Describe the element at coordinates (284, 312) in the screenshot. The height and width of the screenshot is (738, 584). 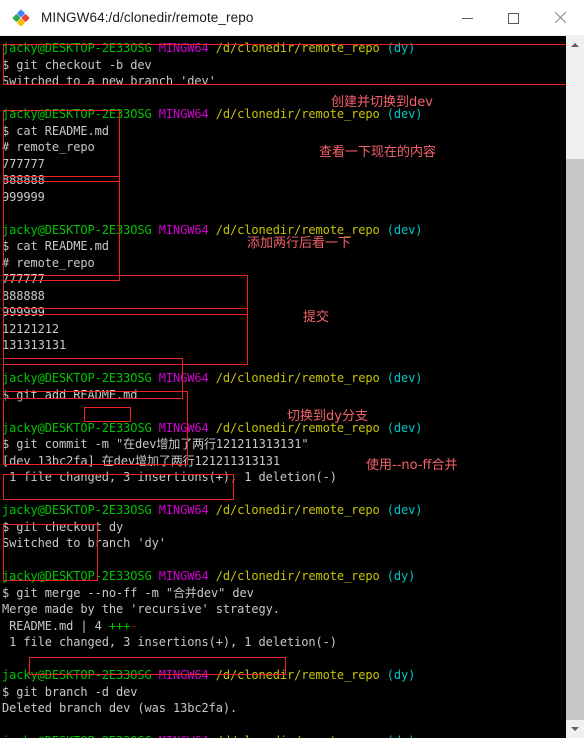
I see `output-line: 999999` at that location.